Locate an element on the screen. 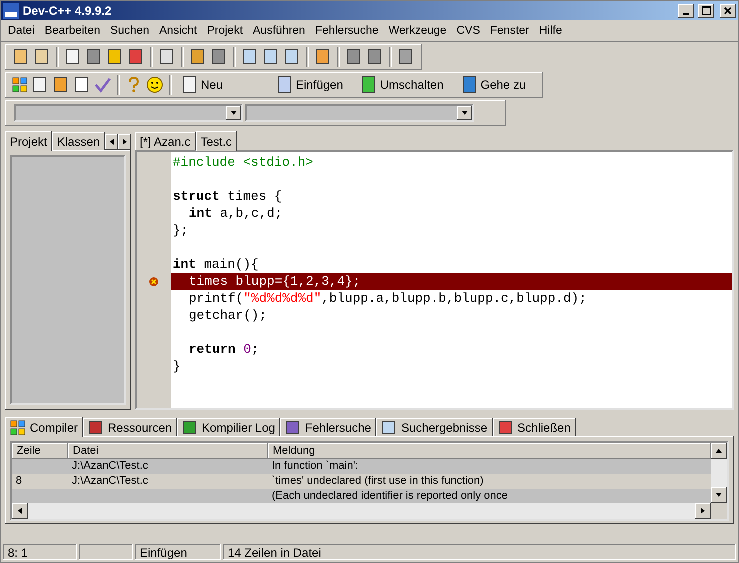  tab: Compiler is located at coordinates (44, 427).